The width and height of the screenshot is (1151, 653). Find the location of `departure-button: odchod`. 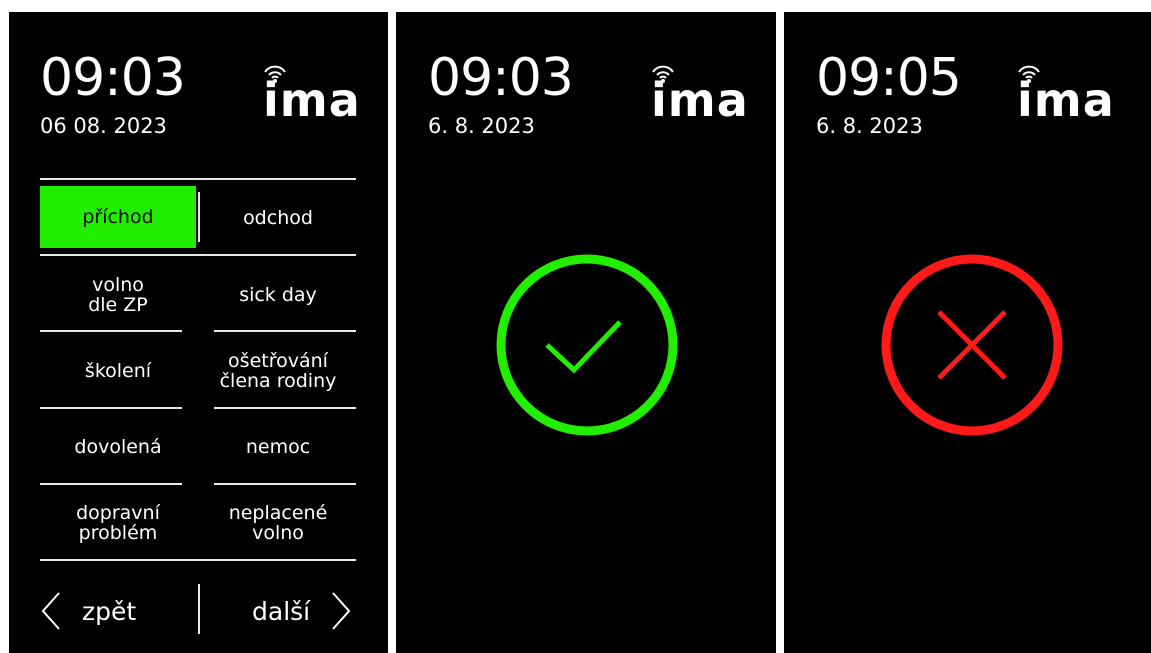

departure-button: odchod is located at coordinates (278, 218).